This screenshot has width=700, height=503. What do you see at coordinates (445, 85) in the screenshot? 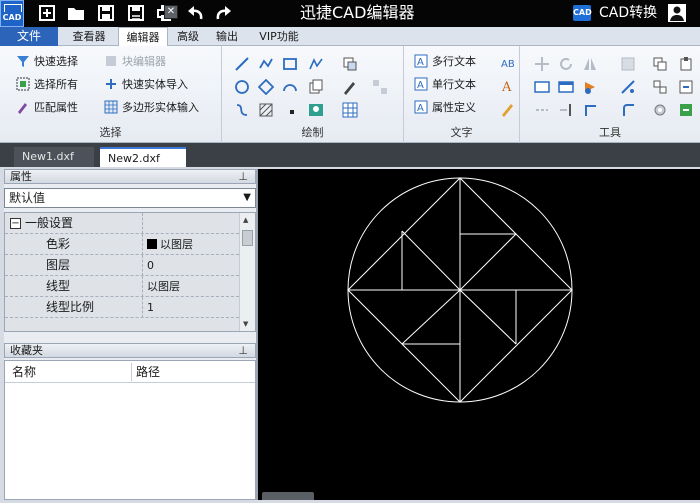
I see `single-line-text-button: A 单行文本` at bounding box center [445, 85].